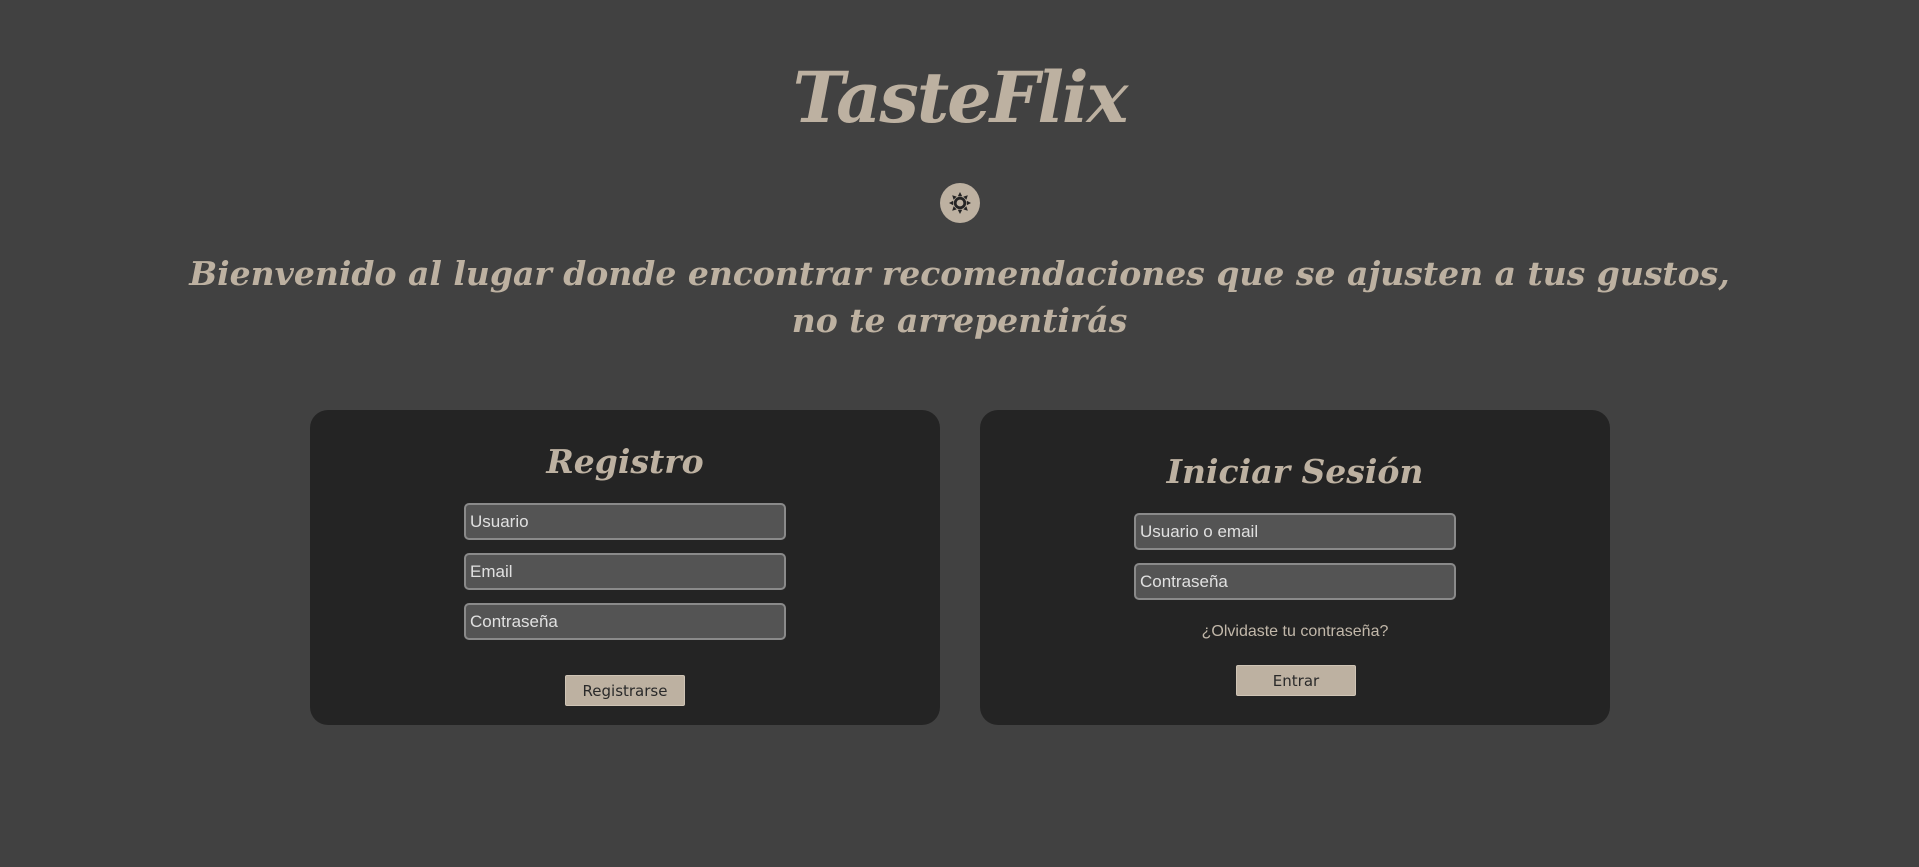 This screenshot has height=867, width=1919. Describe the element at coordinates (960, 97) in the screenshot. I see `app-title: TasteFlix` at that location.